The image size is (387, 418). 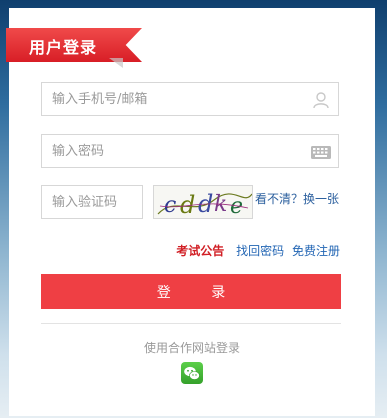 What do you see at coordinates (321, 152) in the screenshot?
I see `keyboard-icon` at bounding box center [321, 152].